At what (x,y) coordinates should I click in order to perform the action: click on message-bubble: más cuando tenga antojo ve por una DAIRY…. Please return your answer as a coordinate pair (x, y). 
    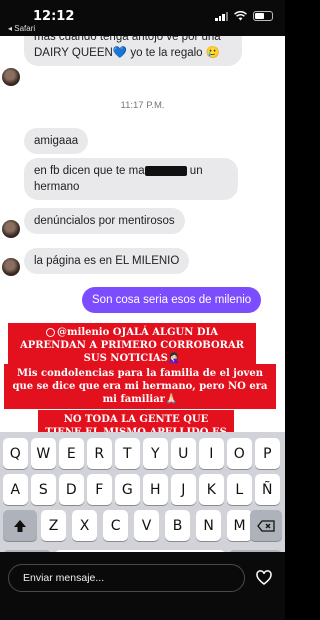
    Looking at the image, I should click on (133, 51).